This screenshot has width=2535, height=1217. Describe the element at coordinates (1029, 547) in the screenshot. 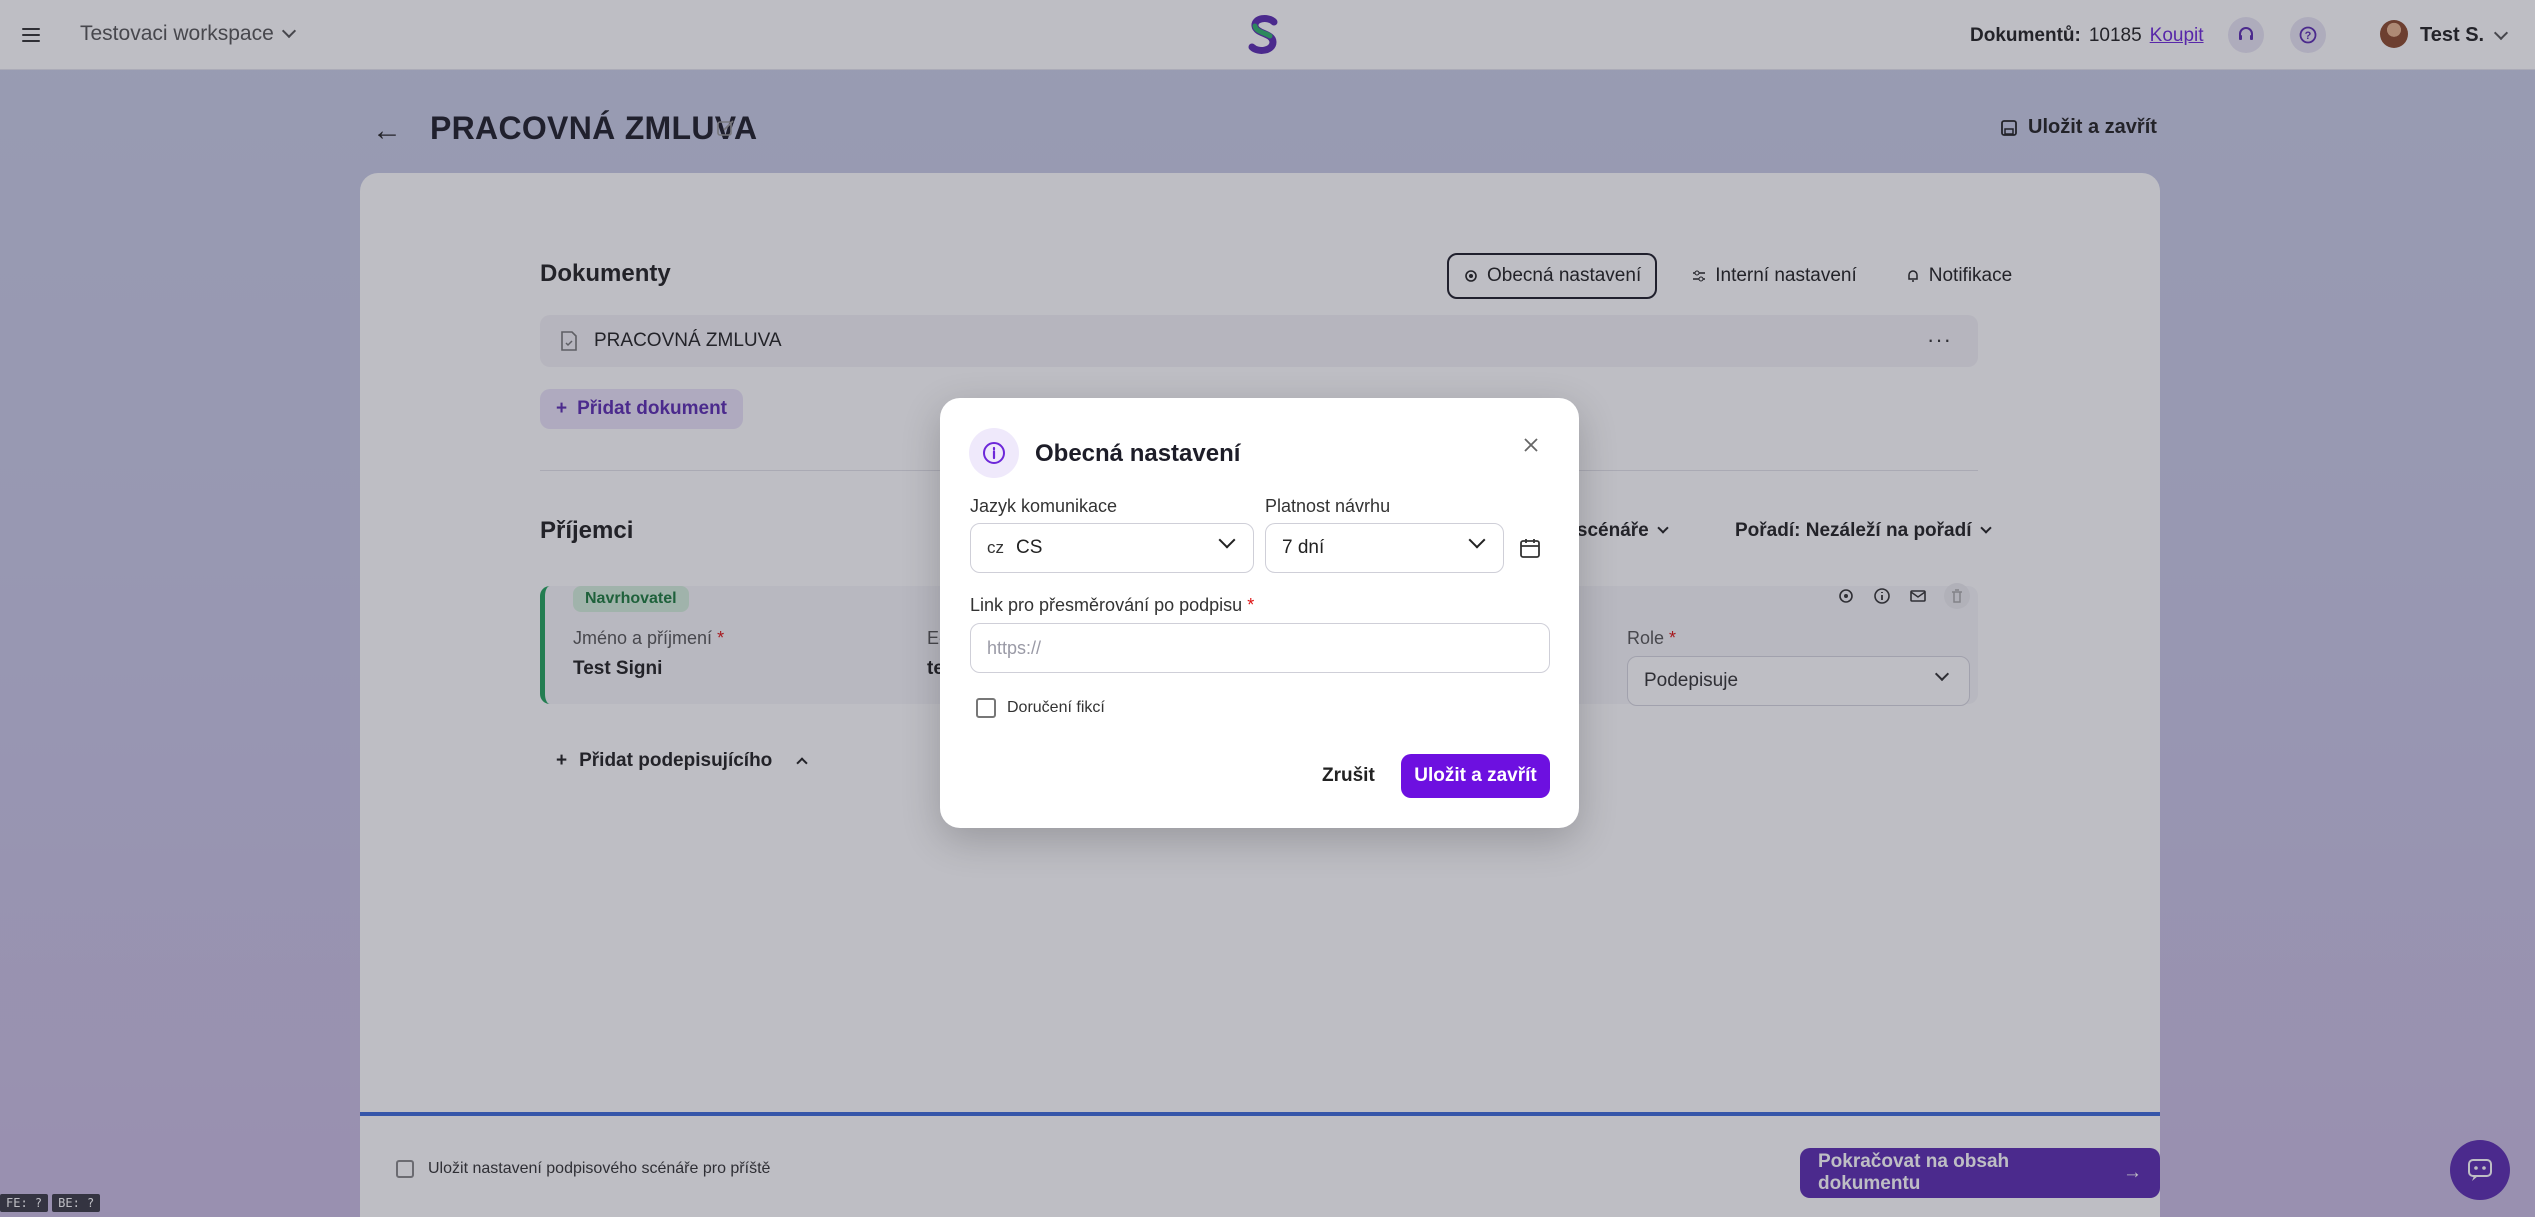

I see `language-value: CS` at that location.